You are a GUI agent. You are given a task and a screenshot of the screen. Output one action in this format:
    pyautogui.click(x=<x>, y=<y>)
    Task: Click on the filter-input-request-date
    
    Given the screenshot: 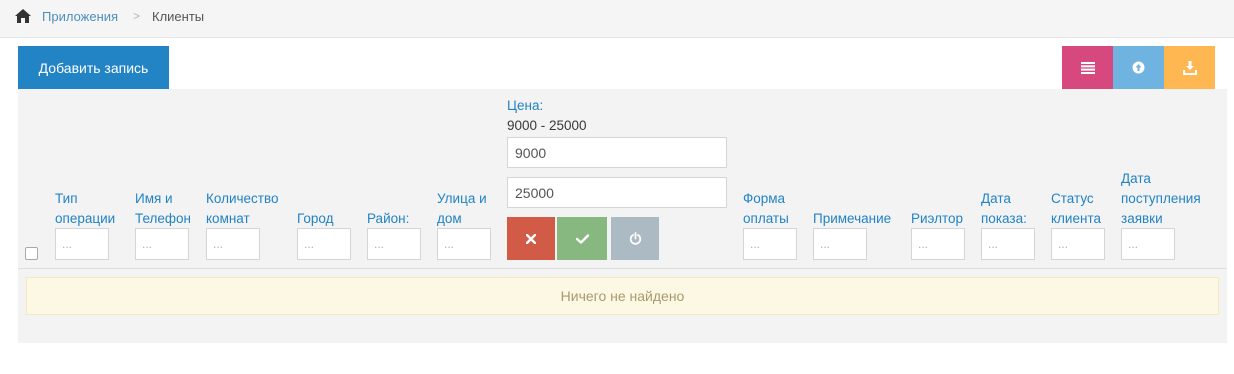 What is the action you would take?
    pyautogui.click(x=1148, y=244)
    